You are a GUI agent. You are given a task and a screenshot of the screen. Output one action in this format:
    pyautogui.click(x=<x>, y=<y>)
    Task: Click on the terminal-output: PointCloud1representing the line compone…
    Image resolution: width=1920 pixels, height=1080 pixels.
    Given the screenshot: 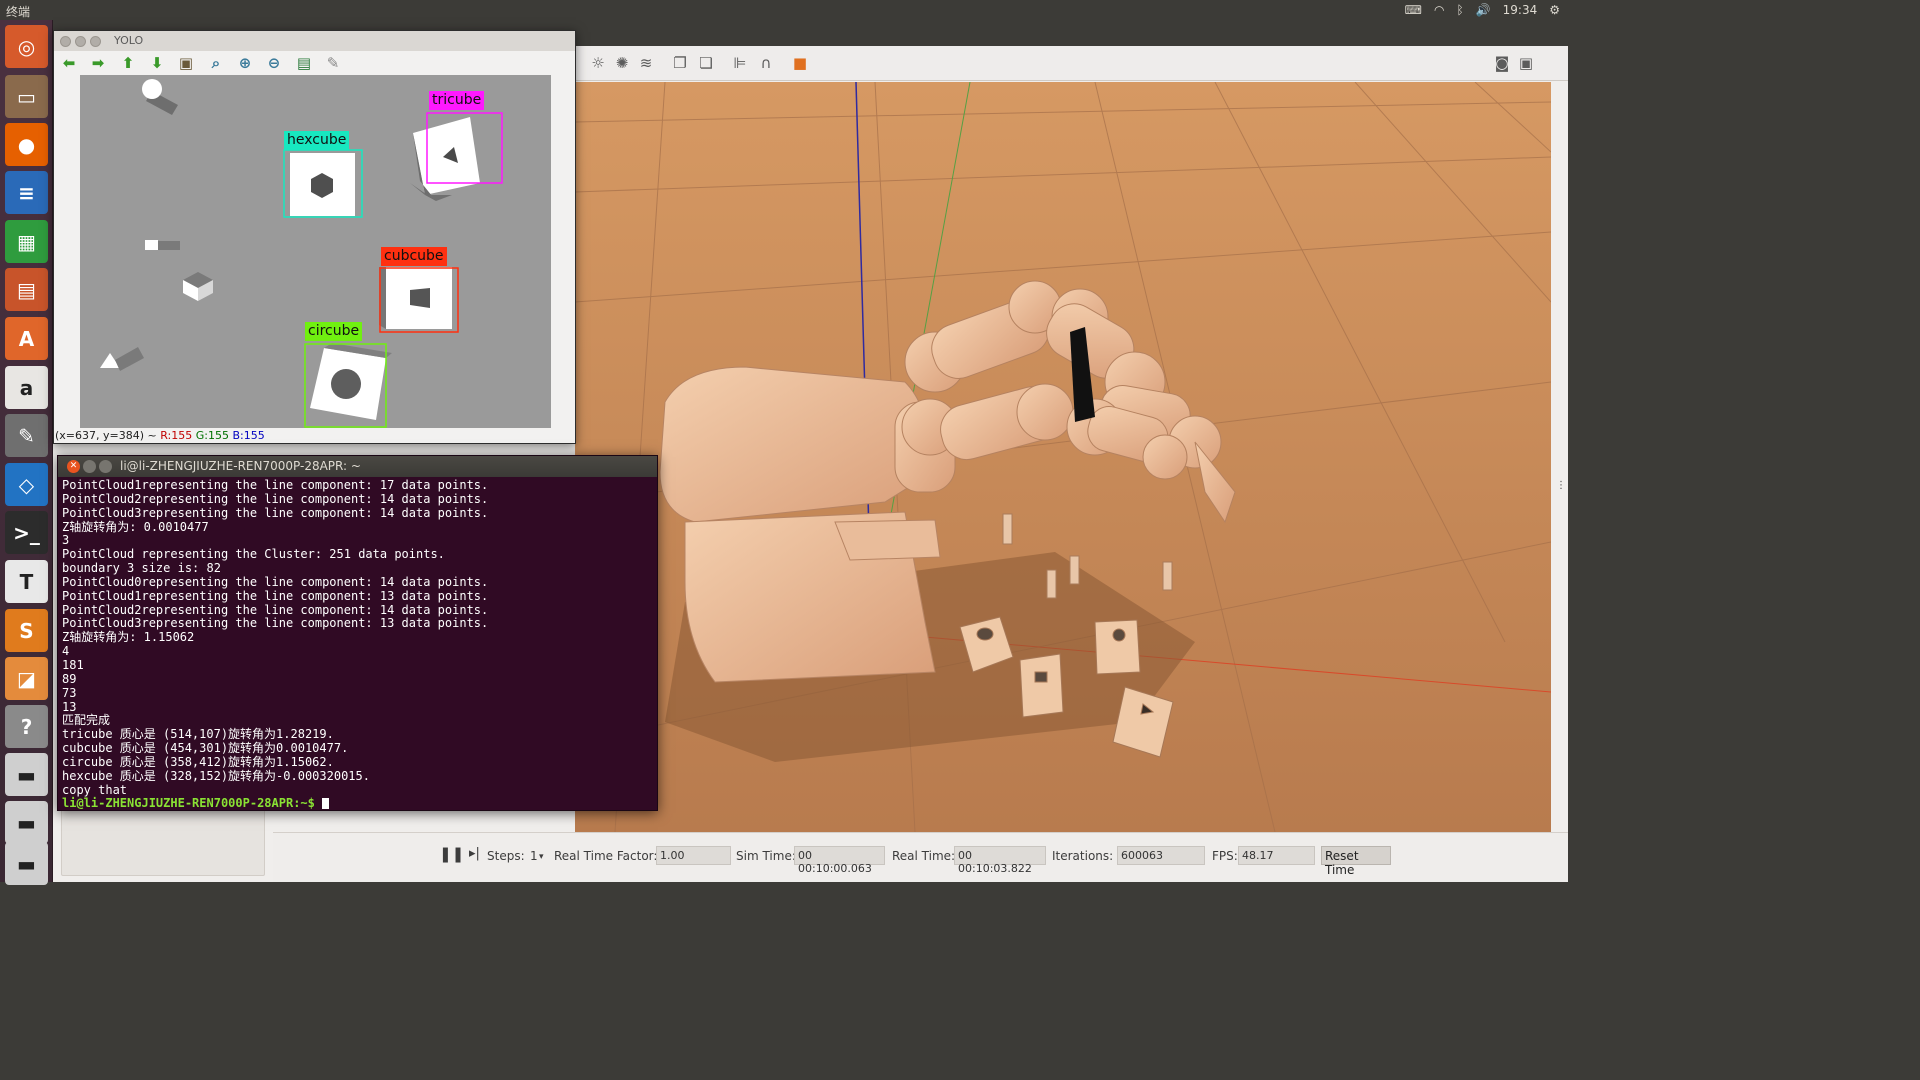 What is the action you would take?
    pyautogui.click(x=358, y=644)
    